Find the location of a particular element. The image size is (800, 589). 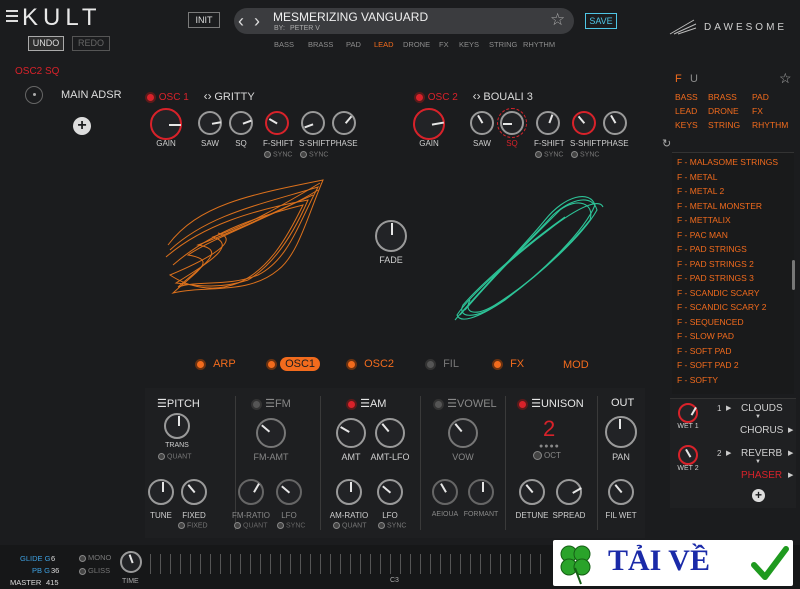

preset-item: F - SCANDIC SCARY 2 is located at coordinates (735, 307).